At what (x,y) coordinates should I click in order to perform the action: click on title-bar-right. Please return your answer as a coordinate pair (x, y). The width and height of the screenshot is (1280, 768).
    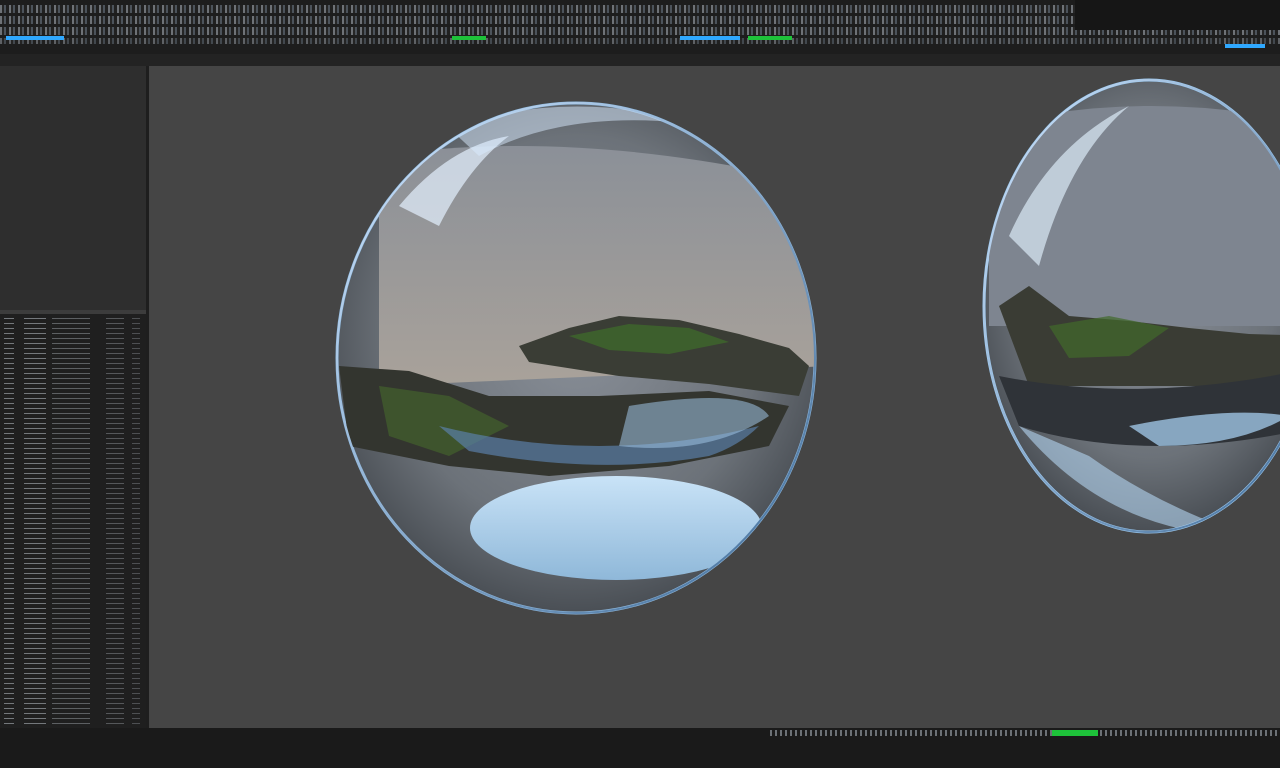
    Looking at the image, I should click on (1177, 15).